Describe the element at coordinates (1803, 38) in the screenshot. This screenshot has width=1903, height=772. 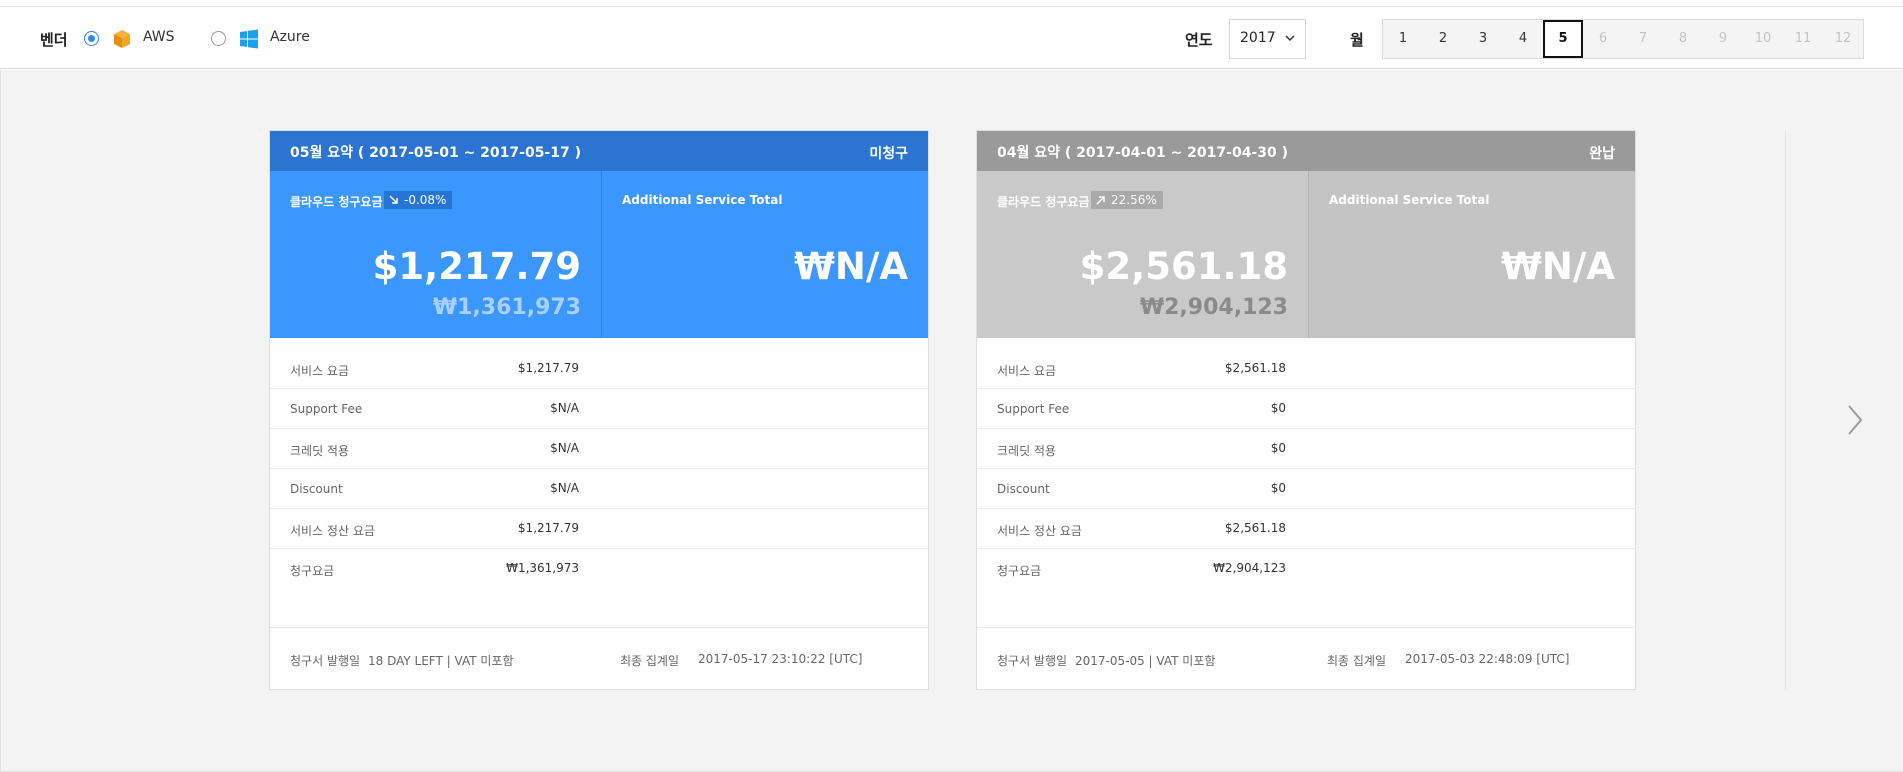
I see `month-11: 11` at that location.